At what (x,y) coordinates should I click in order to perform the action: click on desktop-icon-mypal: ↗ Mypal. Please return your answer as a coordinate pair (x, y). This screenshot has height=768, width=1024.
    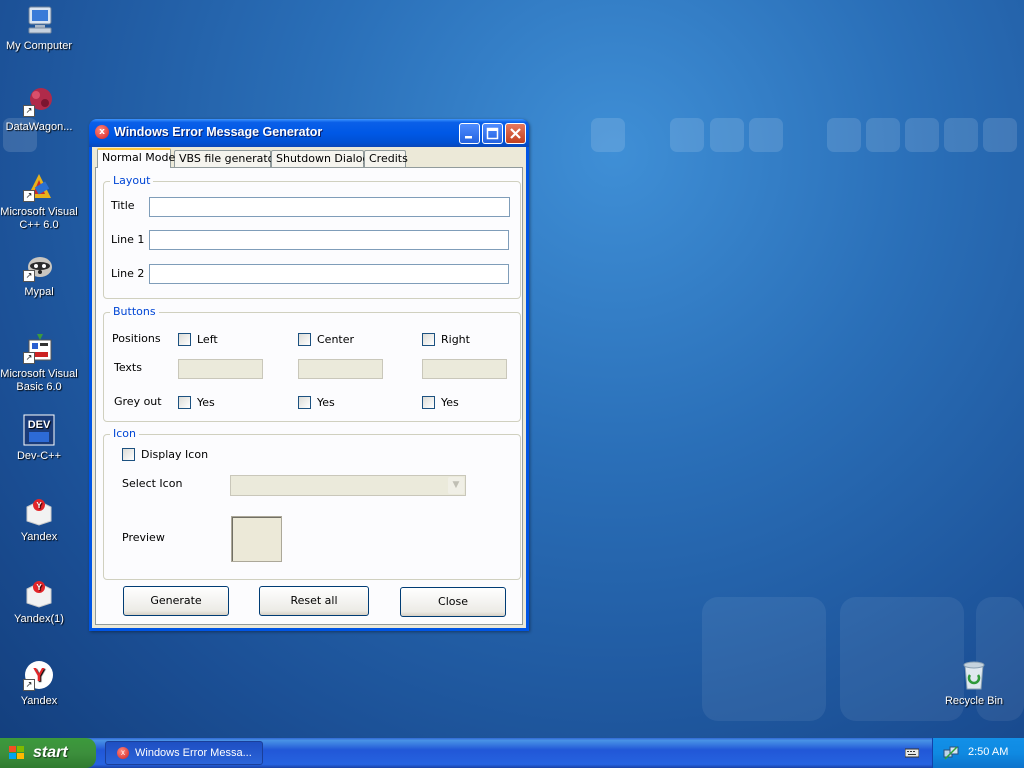
    Looking at the image, I should click on (39, 274).